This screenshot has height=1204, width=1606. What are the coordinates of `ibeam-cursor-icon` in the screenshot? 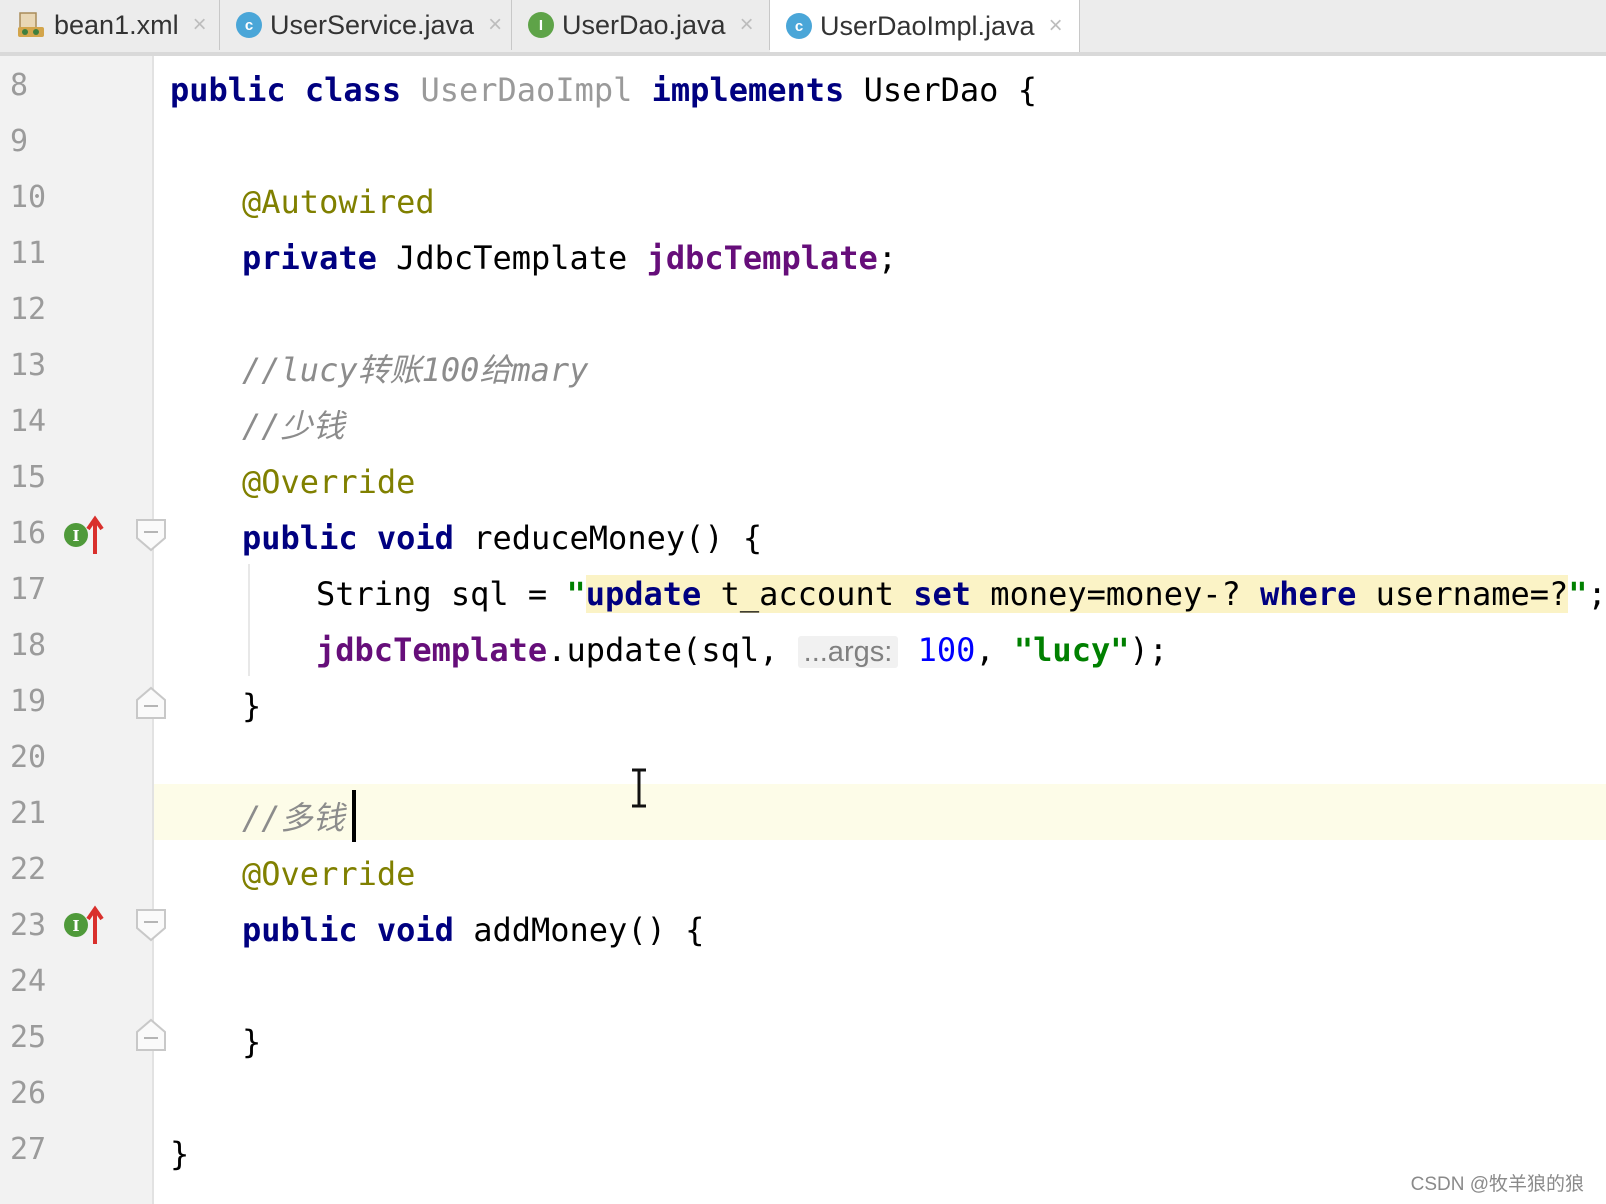 It's located at (639, 788).